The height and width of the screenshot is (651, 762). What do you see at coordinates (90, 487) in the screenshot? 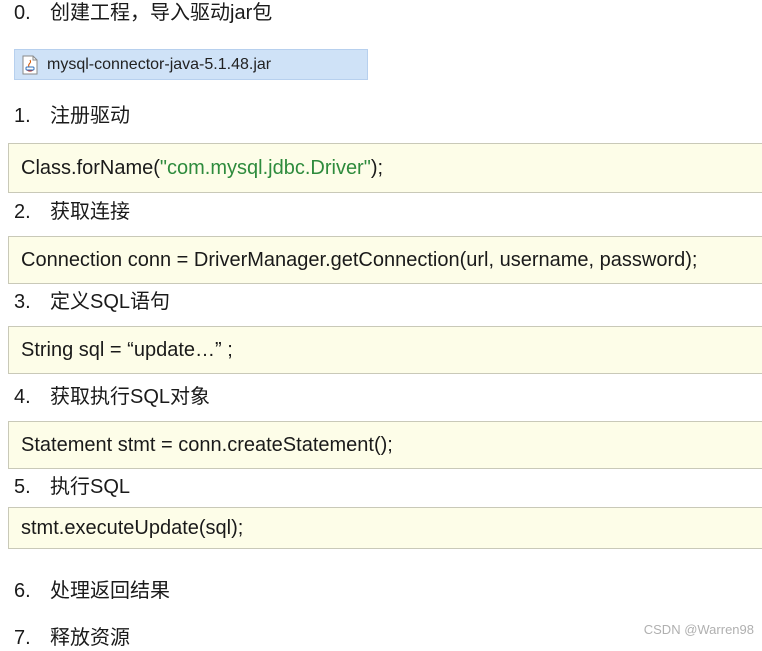
I see `step-label: 执行SQL` at bounding box center [90, 487].